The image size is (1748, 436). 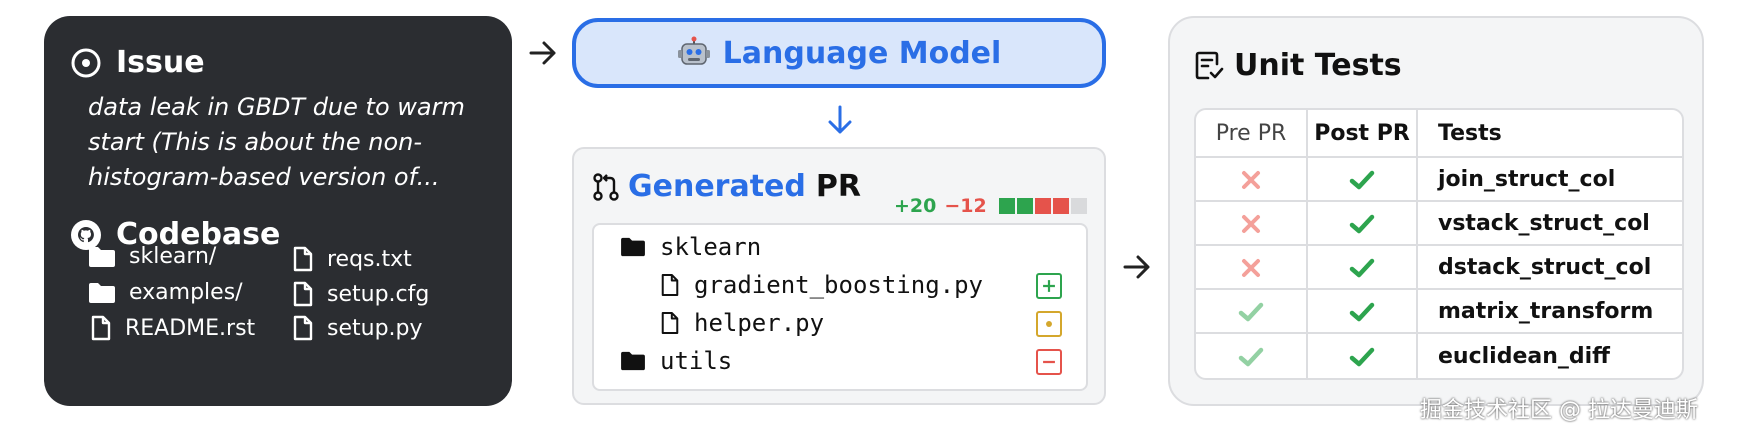 I want to click on codebase-file: reqs.txt, so click(x=352, y=259).